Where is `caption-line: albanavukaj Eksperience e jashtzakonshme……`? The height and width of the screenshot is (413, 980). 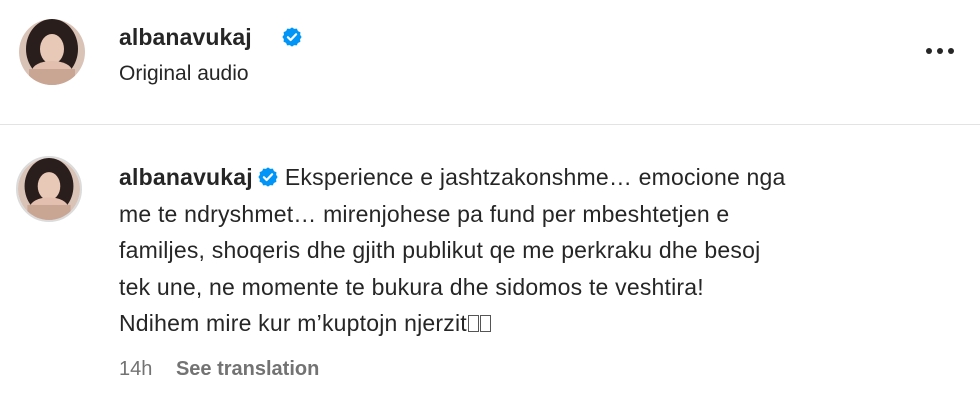
caption-line: albanavukaj Eksperience e jashtzakonshme…… is located at coordinates (519, 177).